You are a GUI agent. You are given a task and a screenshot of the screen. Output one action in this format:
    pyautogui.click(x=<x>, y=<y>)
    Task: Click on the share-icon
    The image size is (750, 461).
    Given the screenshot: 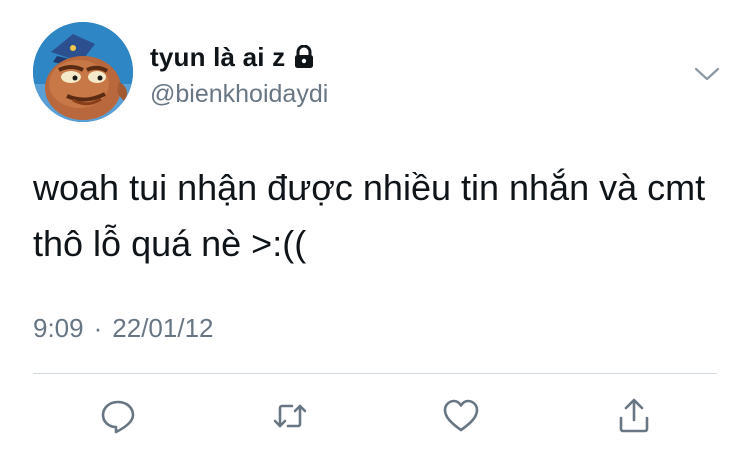 What is the action you would take?
    pyautogui.click(x=634, y=415)
    